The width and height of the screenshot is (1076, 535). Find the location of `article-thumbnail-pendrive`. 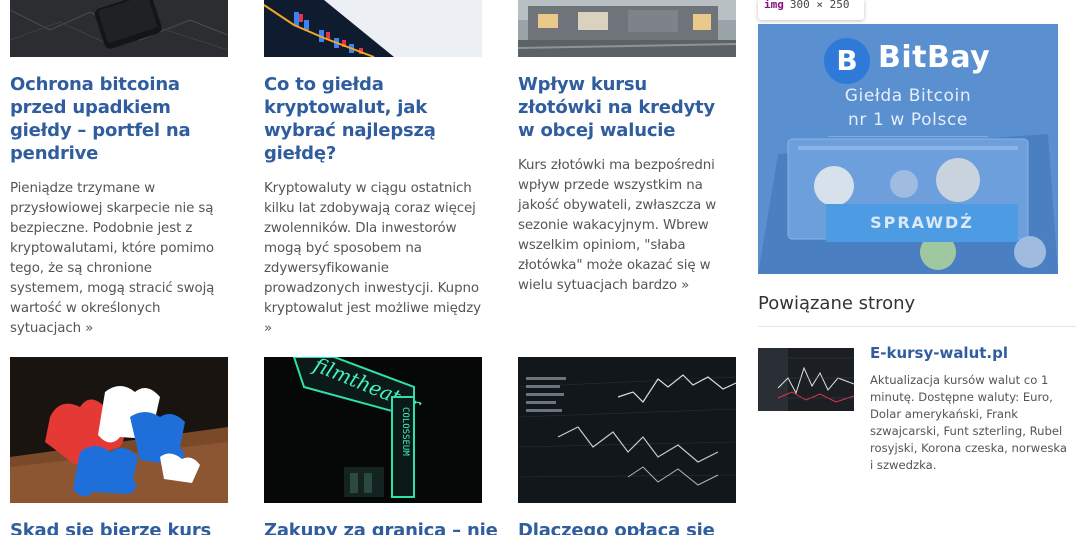

article-thumbnail-pendrive is located at coordinates (119, 28).